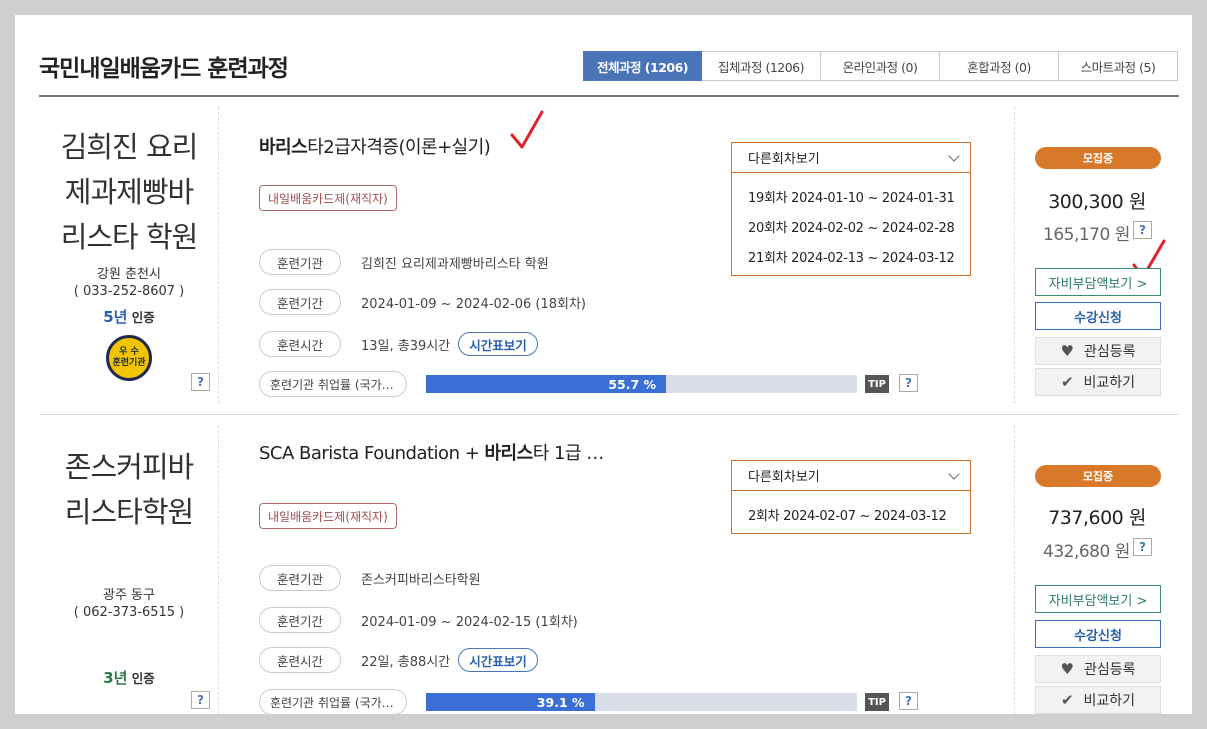  I want to click on employment-rate-fill: 55.7 %, so click(546, 384).